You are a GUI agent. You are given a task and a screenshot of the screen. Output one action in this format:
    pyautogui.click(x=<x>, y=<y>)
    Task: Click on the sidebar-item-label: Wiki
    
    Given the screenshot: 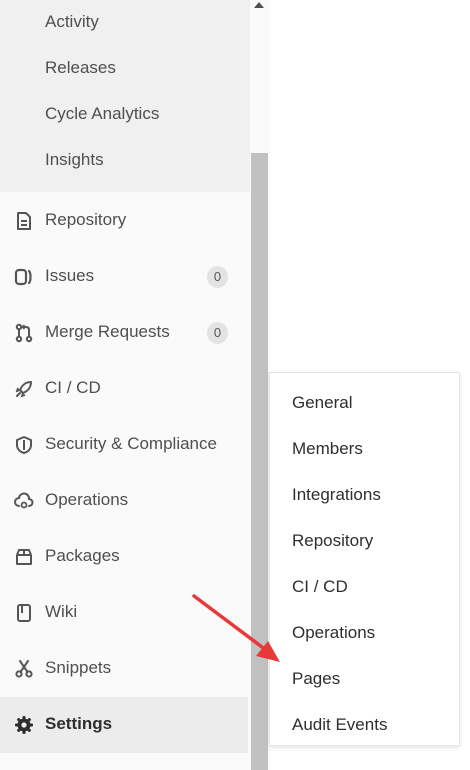 What is the action you would take?
    pyautogui.click(x=61, y=611)
    